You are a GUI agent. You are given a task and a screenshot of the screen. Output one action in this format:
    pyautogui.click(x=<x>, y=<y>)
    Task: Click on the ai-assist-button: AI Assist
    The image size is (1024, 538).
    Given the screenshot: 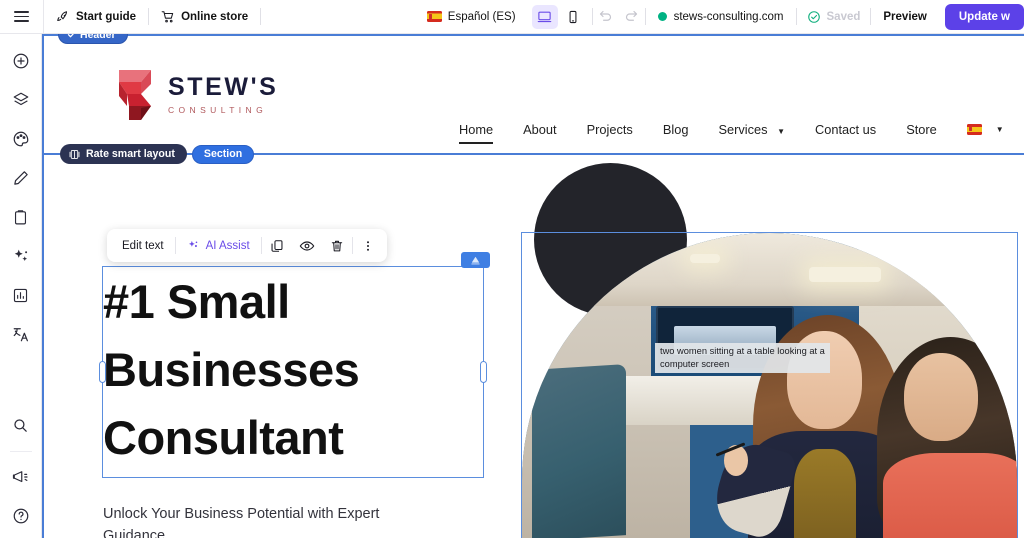 What is the action you would take?
    pyautogui.click(x=218, y=245)
    